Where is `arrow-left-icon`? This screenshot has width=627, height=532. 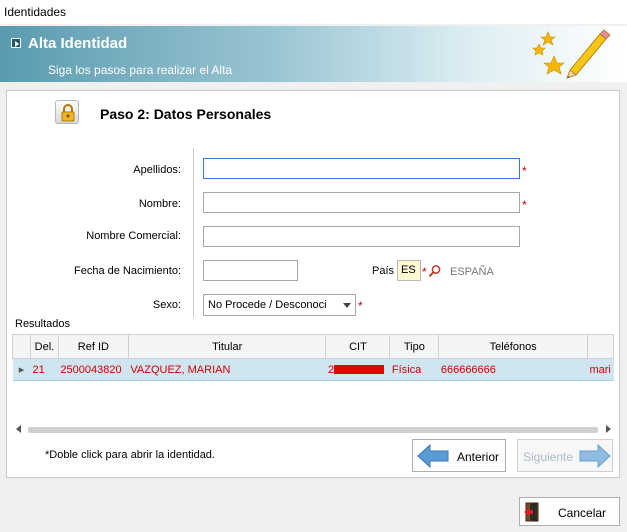 arrow-left-icon is located at coordinates (433, 456).